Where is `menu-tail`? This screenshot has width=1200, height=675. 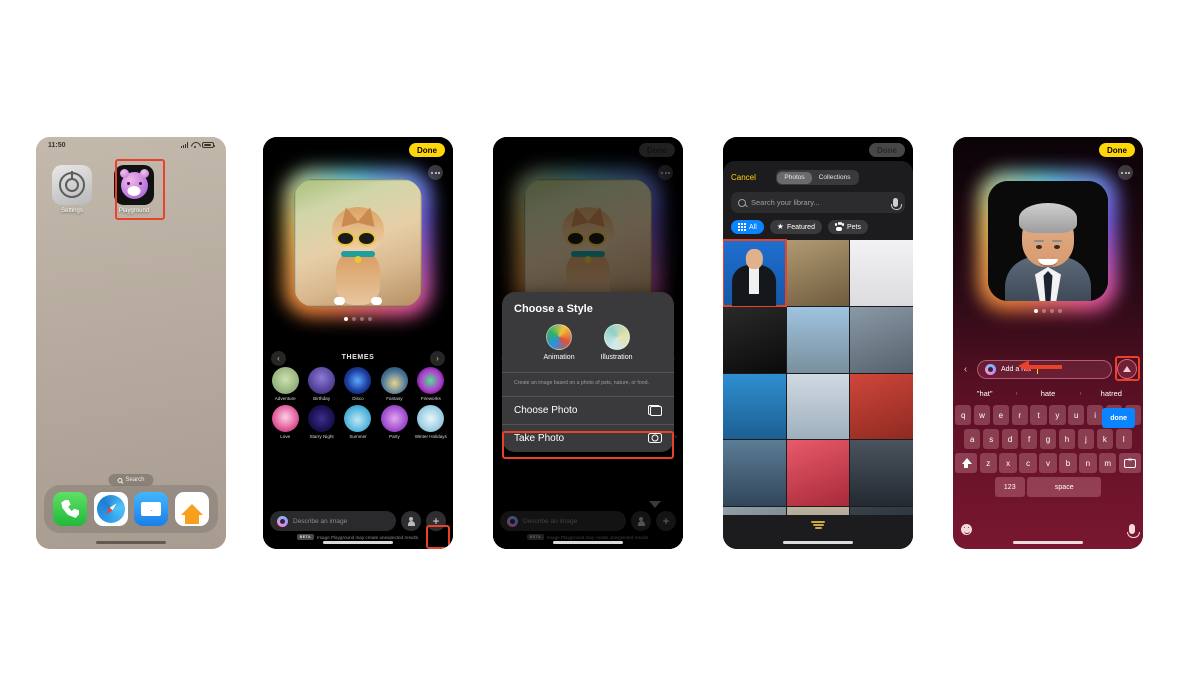 menu-tail is located at coordinates (655, 504).